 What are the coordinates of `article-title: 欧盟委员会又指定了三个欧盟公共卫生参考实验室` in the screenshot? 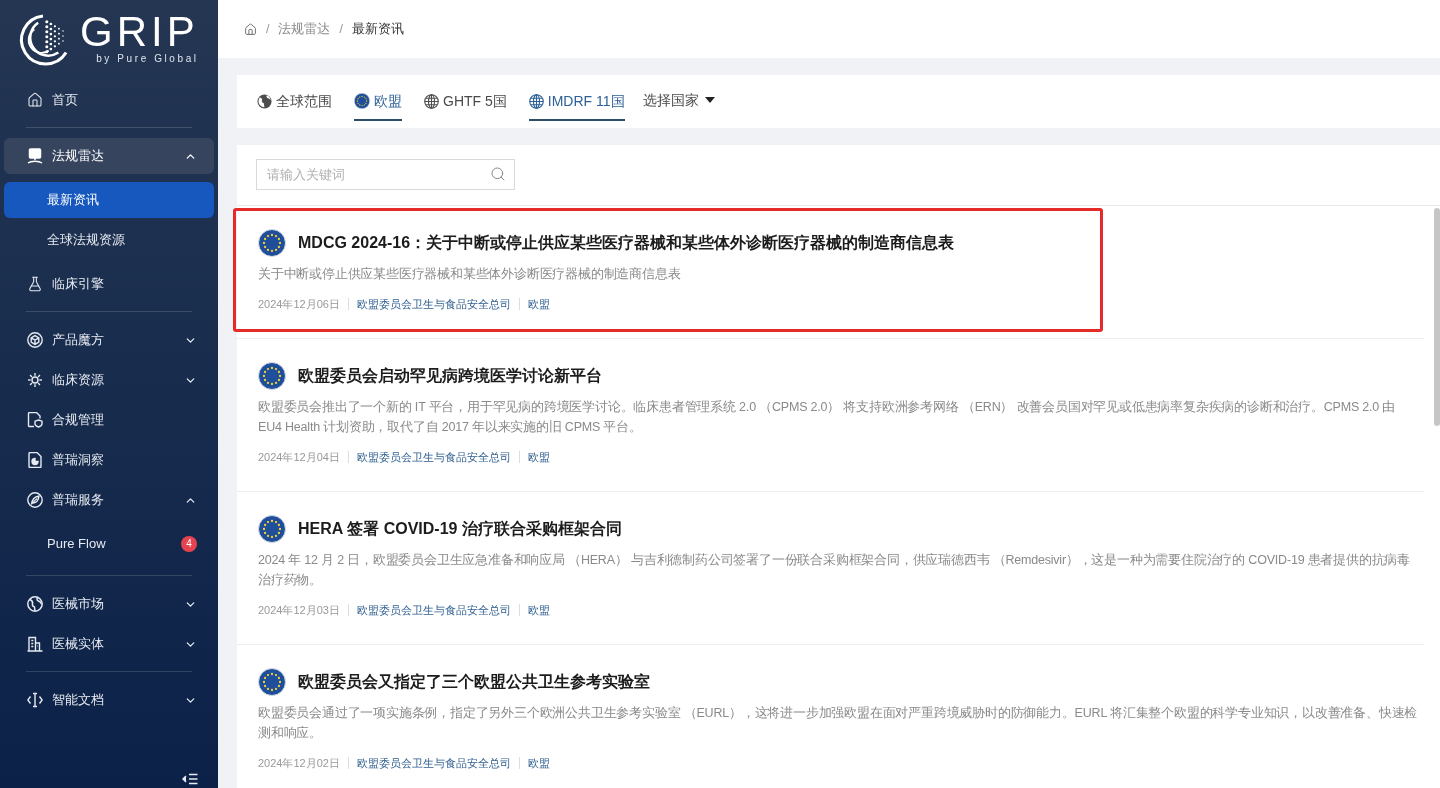 It's located at (474, 682).